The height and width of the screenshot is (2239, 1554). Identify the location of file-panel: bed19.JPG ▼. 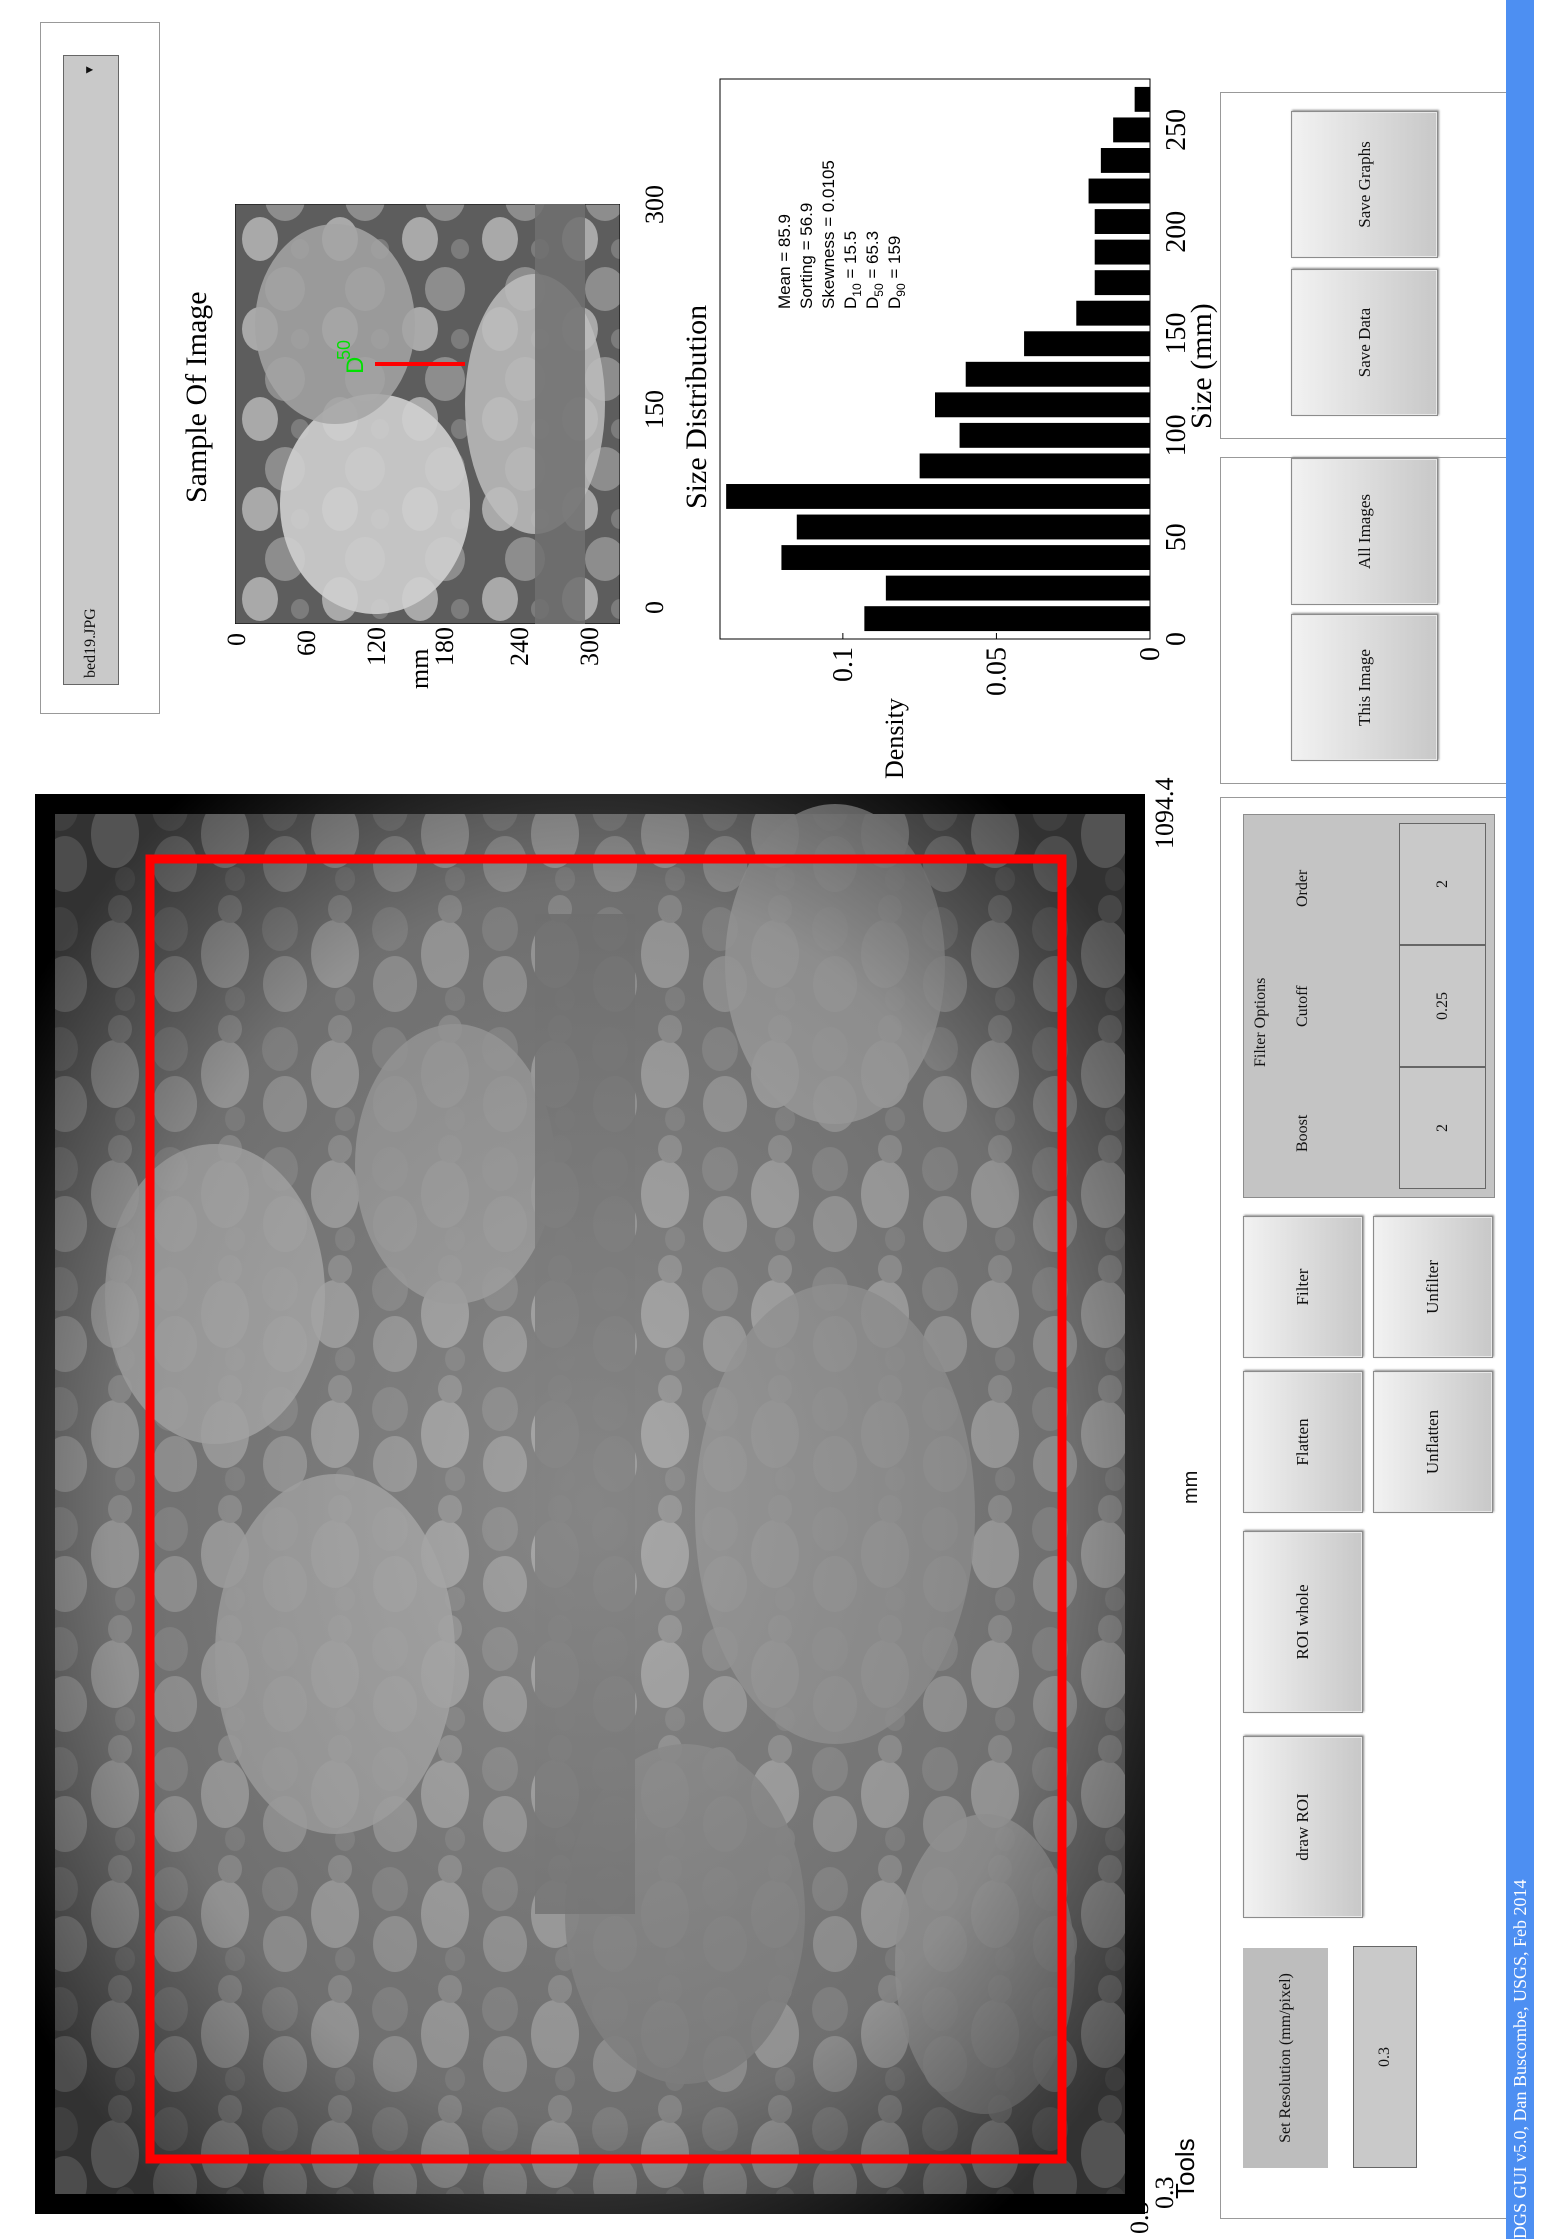
(100, 368).